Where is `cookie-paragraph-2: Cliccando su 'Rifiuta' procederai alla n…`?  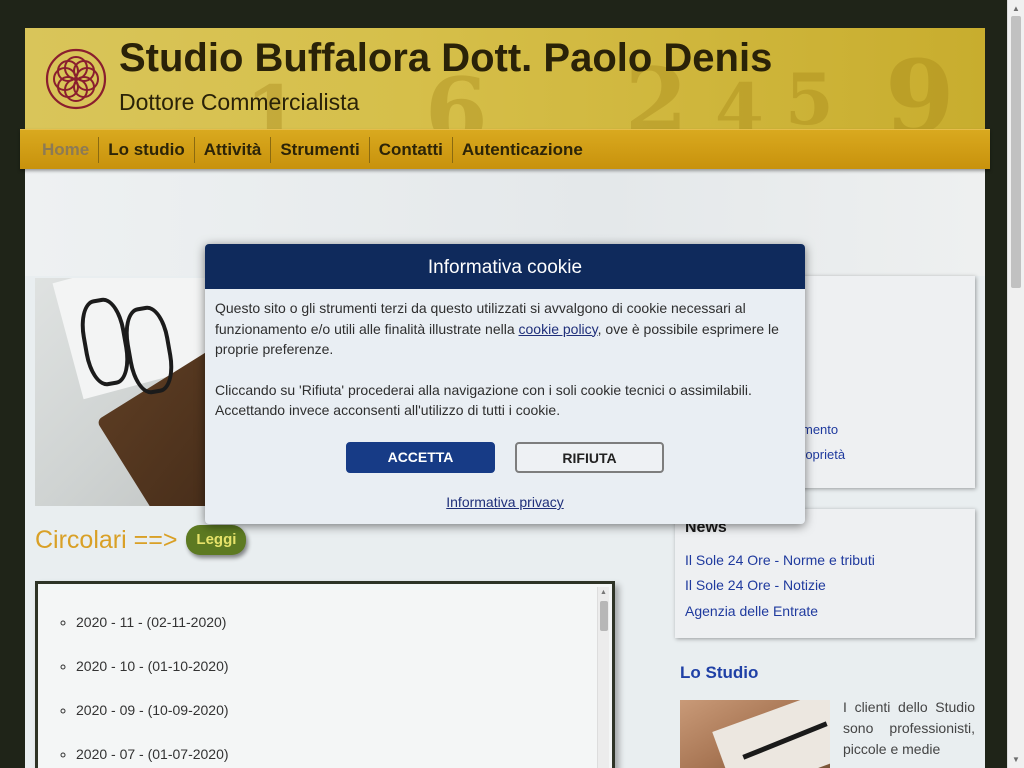 cookie-paragraph-2: Cliccando su 'Rifiuta' procederai alla n… is located at coordinates (483, 400).